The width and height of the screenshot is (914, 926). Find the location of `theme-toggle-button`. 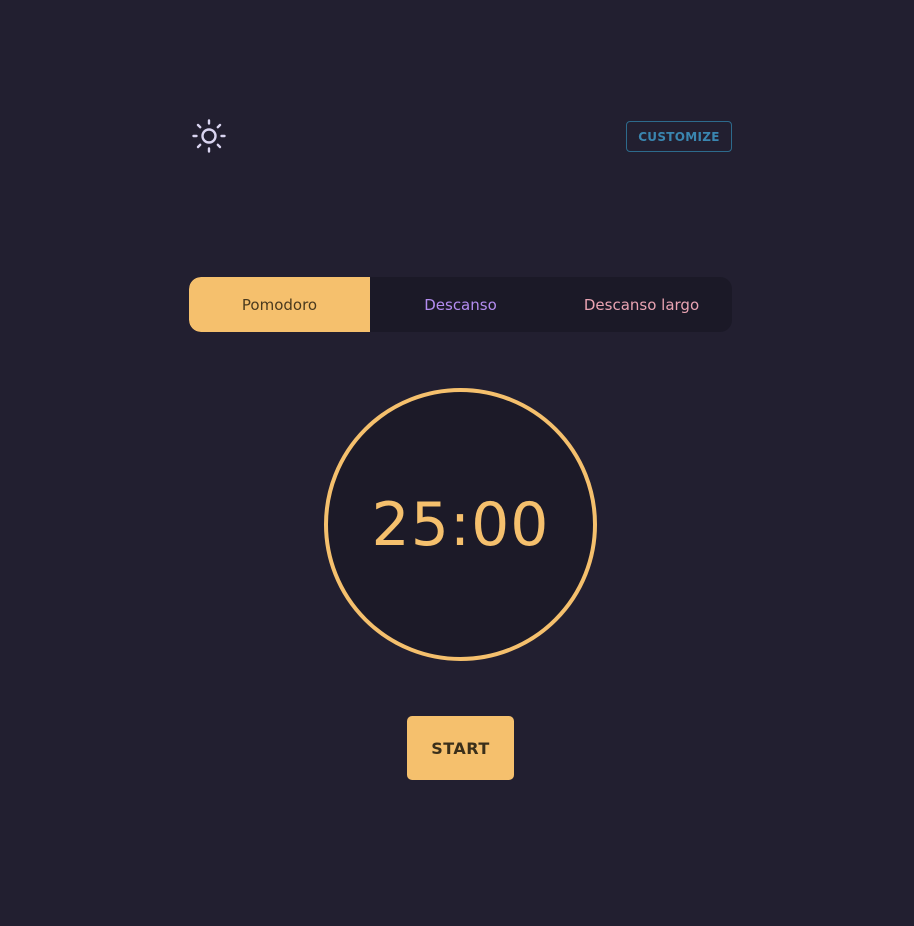

theme-toggle-button is located at coordinates (209, 136).